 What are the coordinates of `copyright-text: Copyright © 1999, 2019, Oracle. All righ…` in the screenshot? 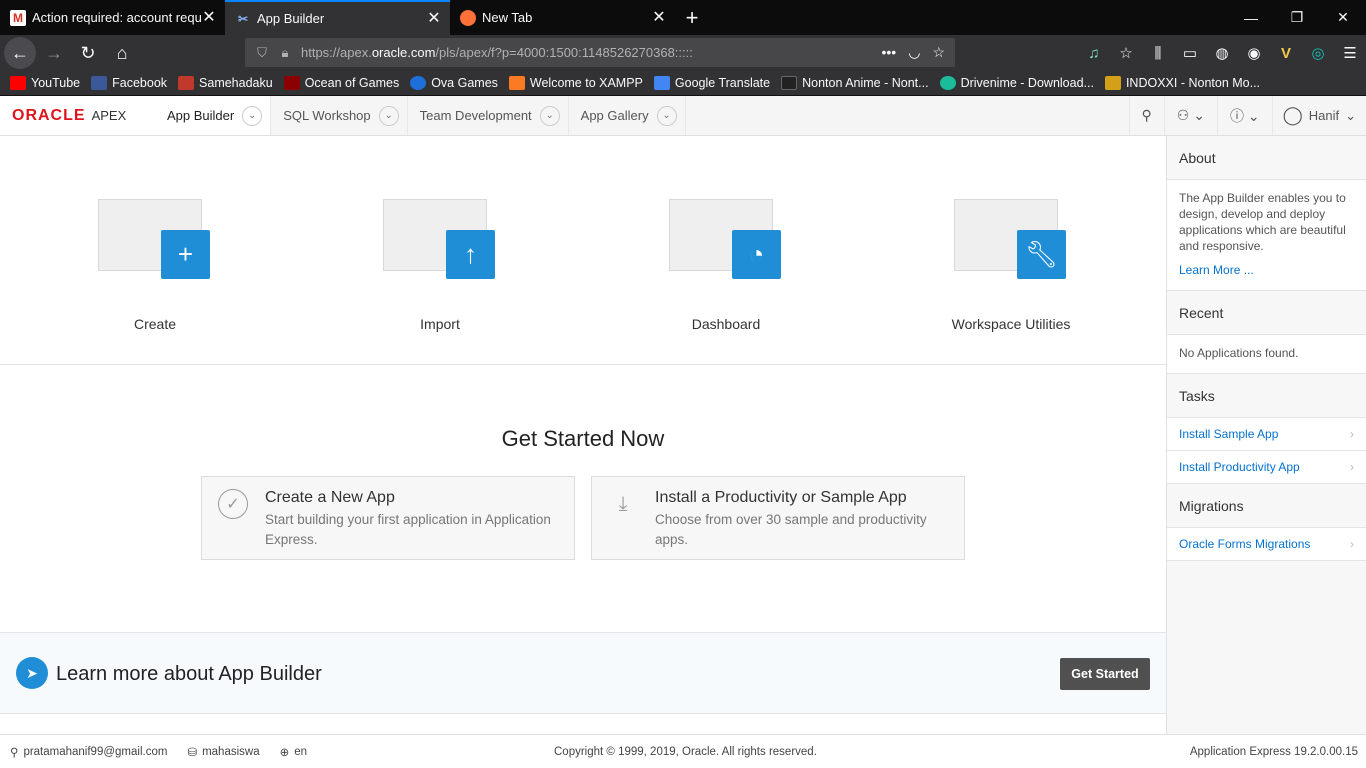 It's located at (685, 751).